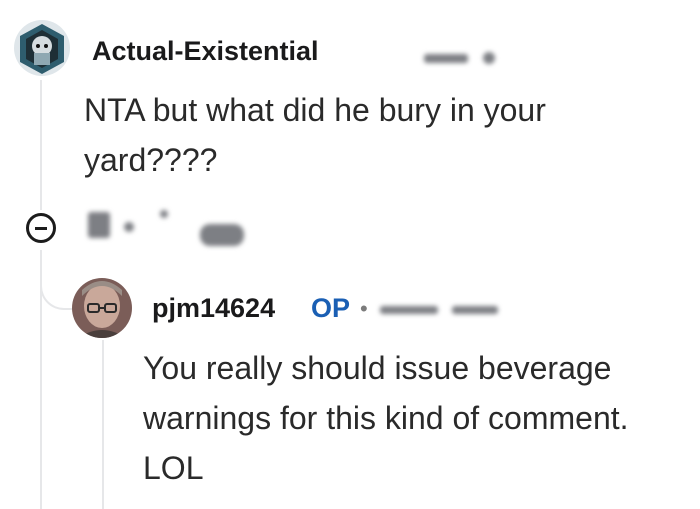  I want to click on reply-avatar, so click(102, 308).